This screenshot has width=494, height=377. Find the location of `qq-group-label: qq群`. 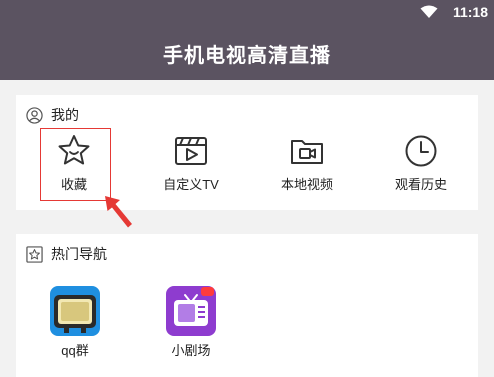

qq-group-label: qq群 is located at coordinates (75, 350).